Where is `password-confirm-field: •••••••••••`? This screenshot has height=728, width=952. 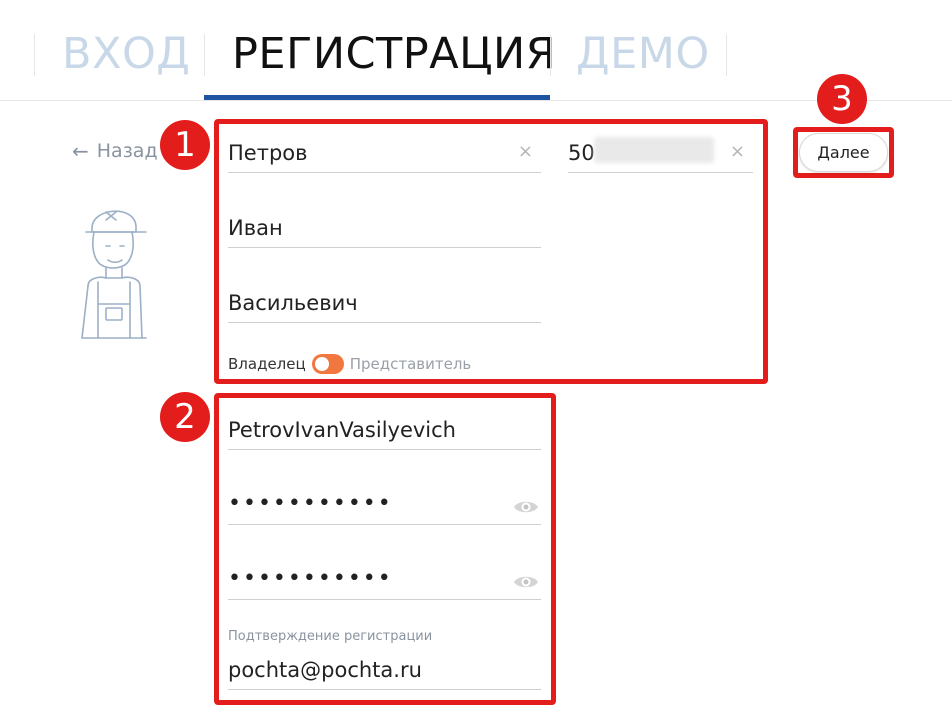
password-confirm-field: ••••••••••• is located at coordinates (384, 582).